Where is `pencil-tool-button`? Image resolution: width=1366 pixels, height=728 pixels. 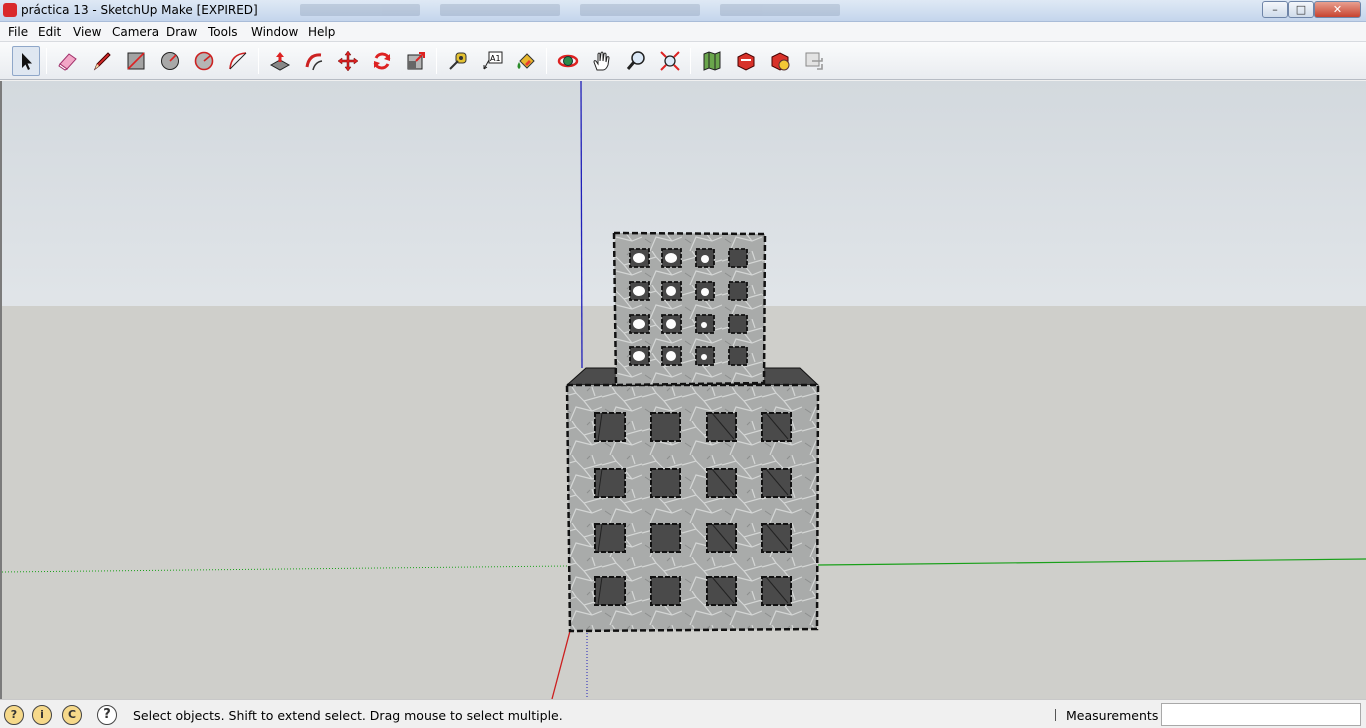
pencil-tool-button is located at coordinates (102, 61).